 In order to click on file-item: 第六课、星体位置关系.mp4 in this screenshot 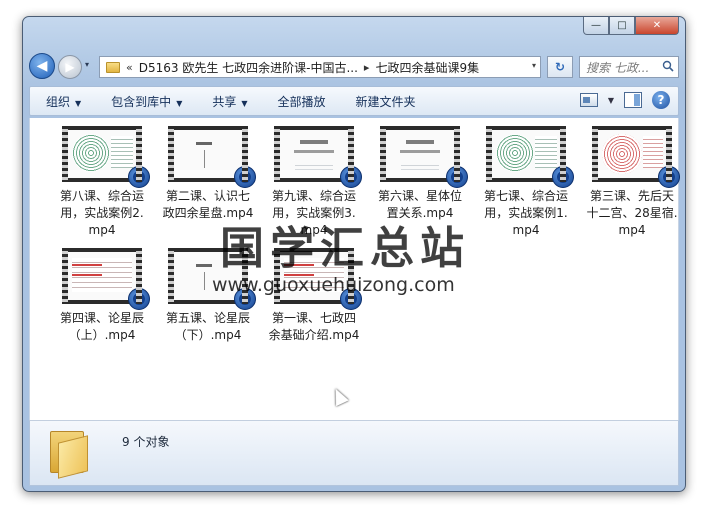, I will do `click(420, 174)`.